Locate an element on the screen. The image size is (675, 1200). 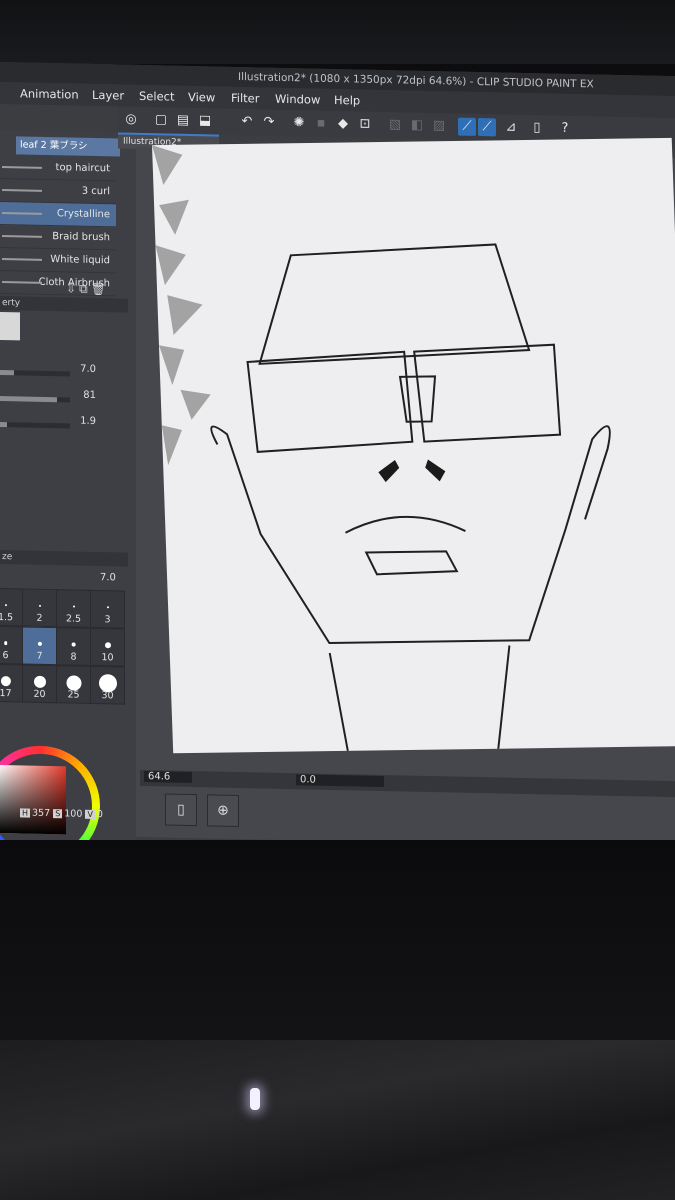
redo-icon: ↷ is located at coordinates (269, 122).